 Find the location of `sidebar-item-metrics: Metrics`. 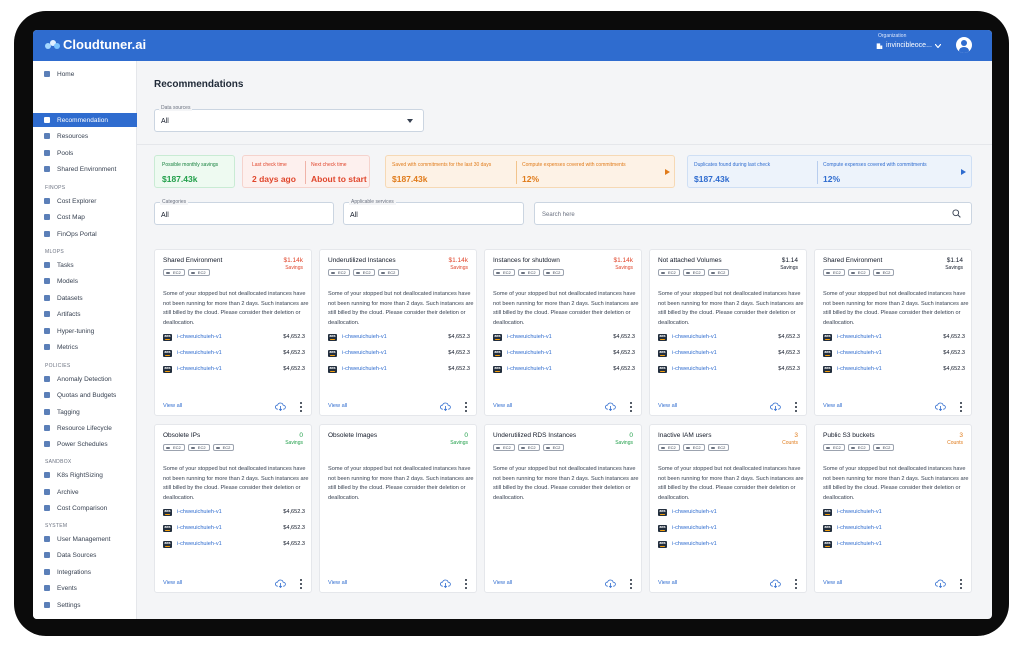

sidebar-item-metrics: Metrics is located at coordinates (85, 347).